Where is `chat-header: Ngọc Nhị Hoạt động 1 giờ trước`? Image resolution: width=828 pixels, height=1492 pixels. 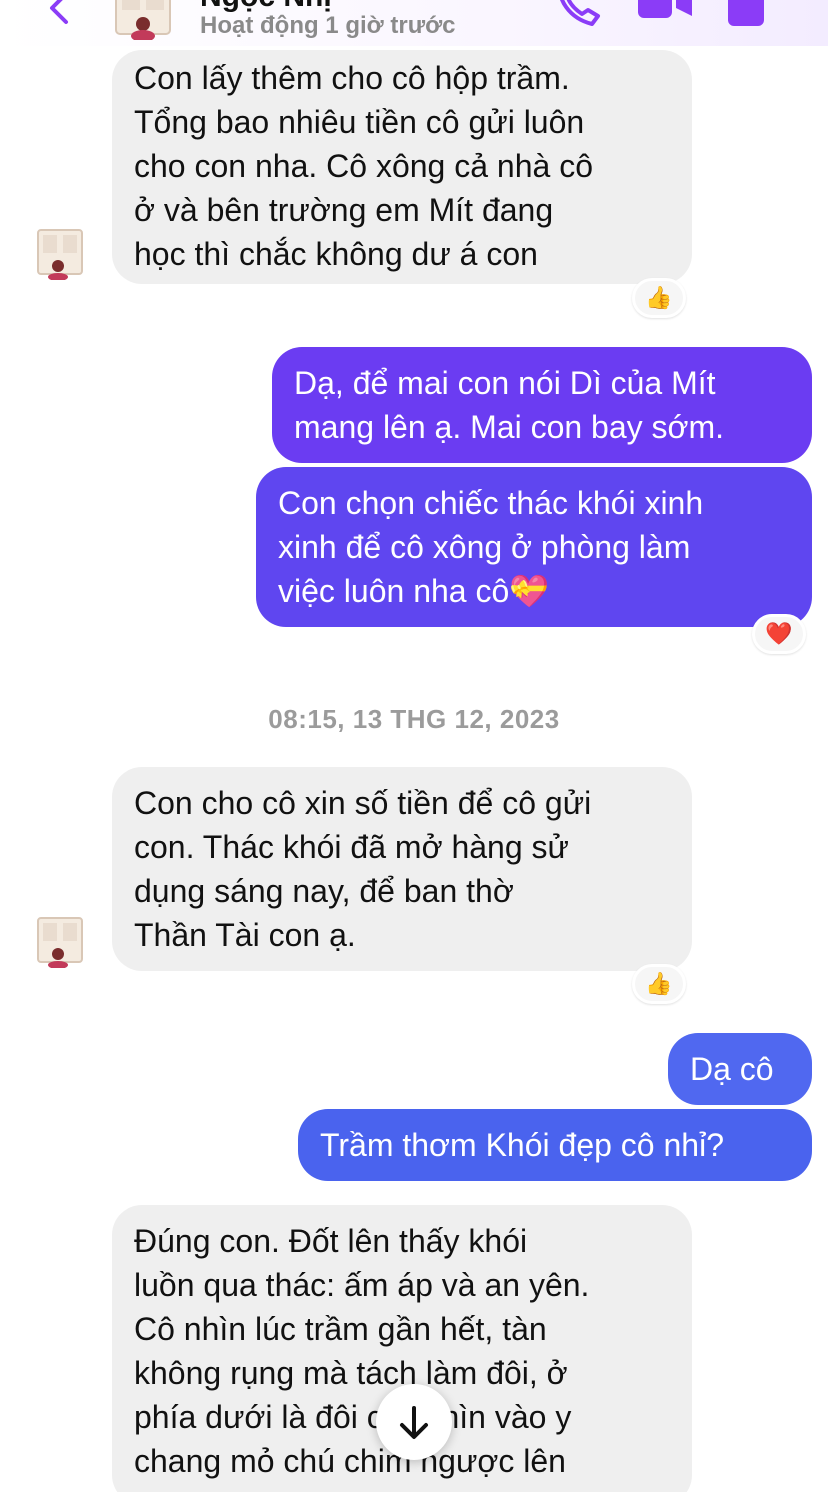 chat-header: Ngọc Nhị Hoạt động 1 giờ trước is located at coordinates (414, 23).